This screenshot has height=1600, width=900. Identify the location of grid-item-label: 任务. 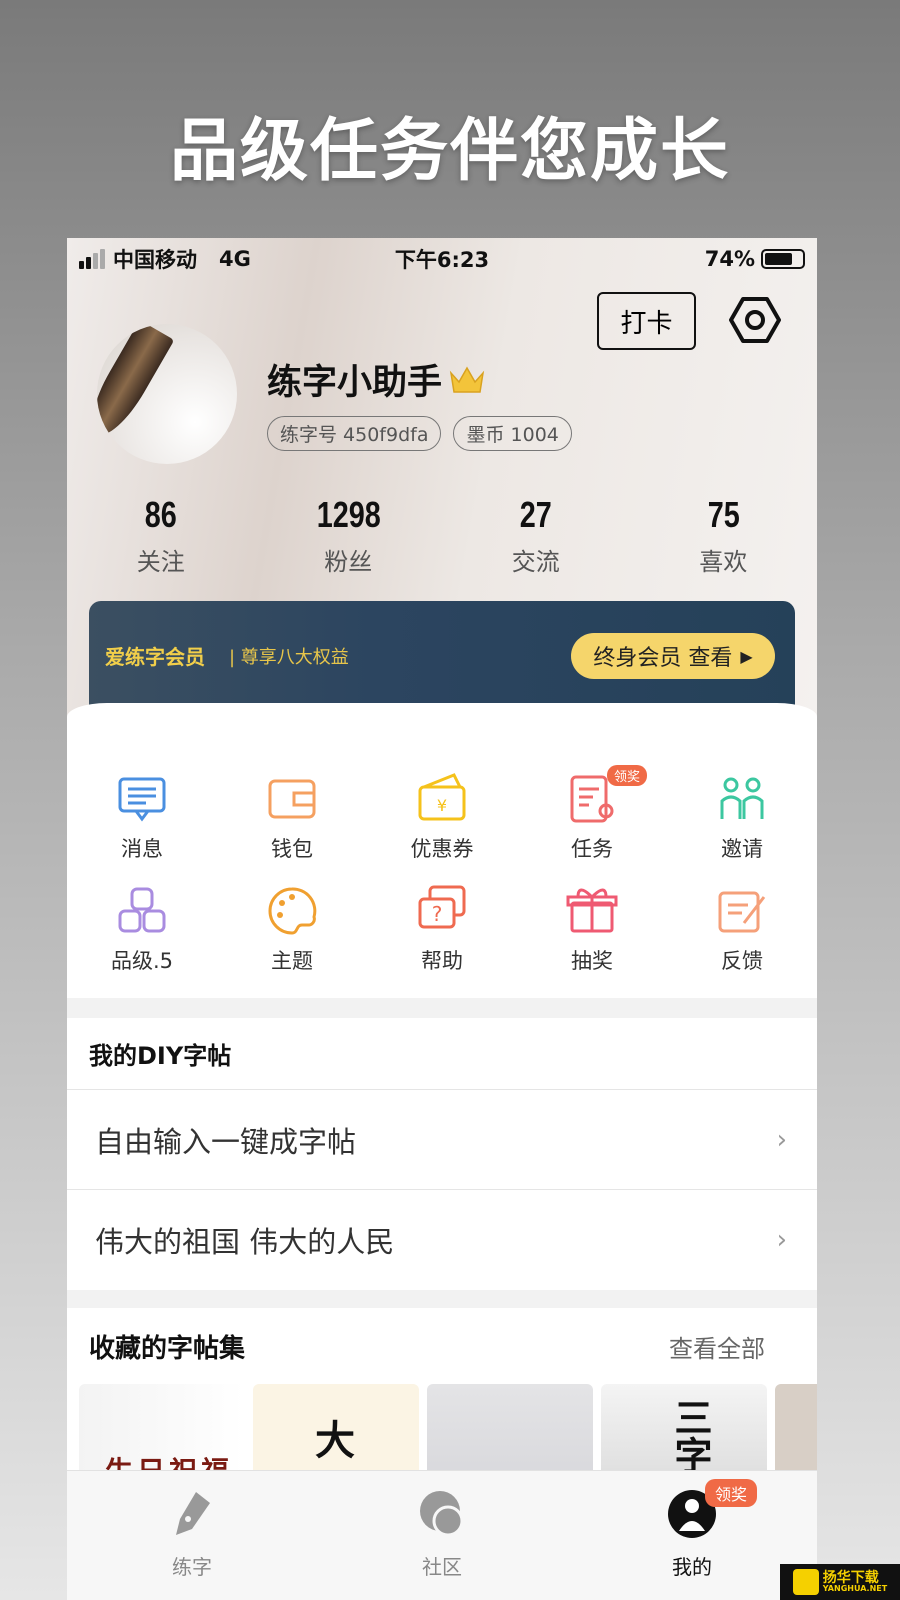
(592, 849).